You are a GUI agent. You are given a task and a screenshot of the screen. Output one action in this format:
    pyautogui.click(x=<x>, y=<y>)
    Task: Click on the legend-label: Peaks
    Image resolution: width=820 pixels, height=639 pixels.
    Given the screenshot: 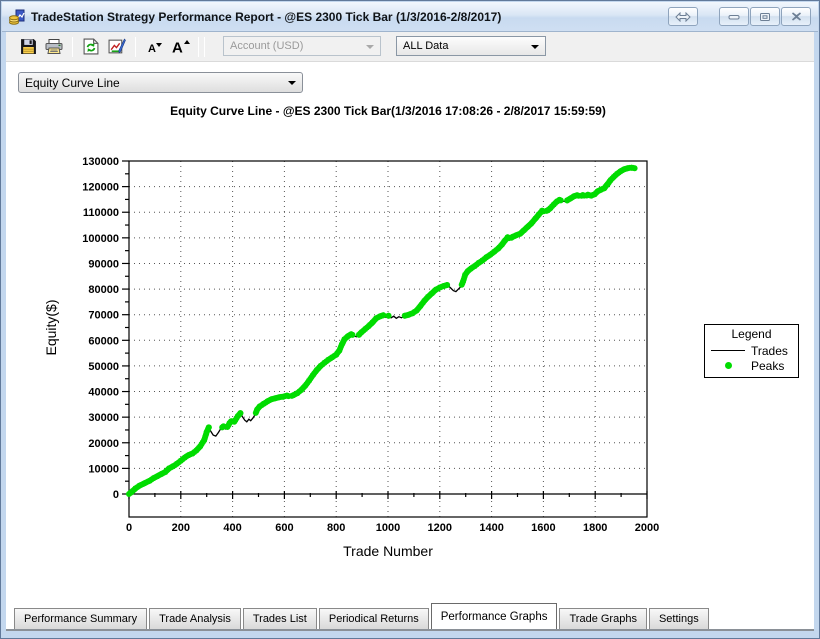 What is the action you would take?
    pyautogui.click(x=768, y=365)
    